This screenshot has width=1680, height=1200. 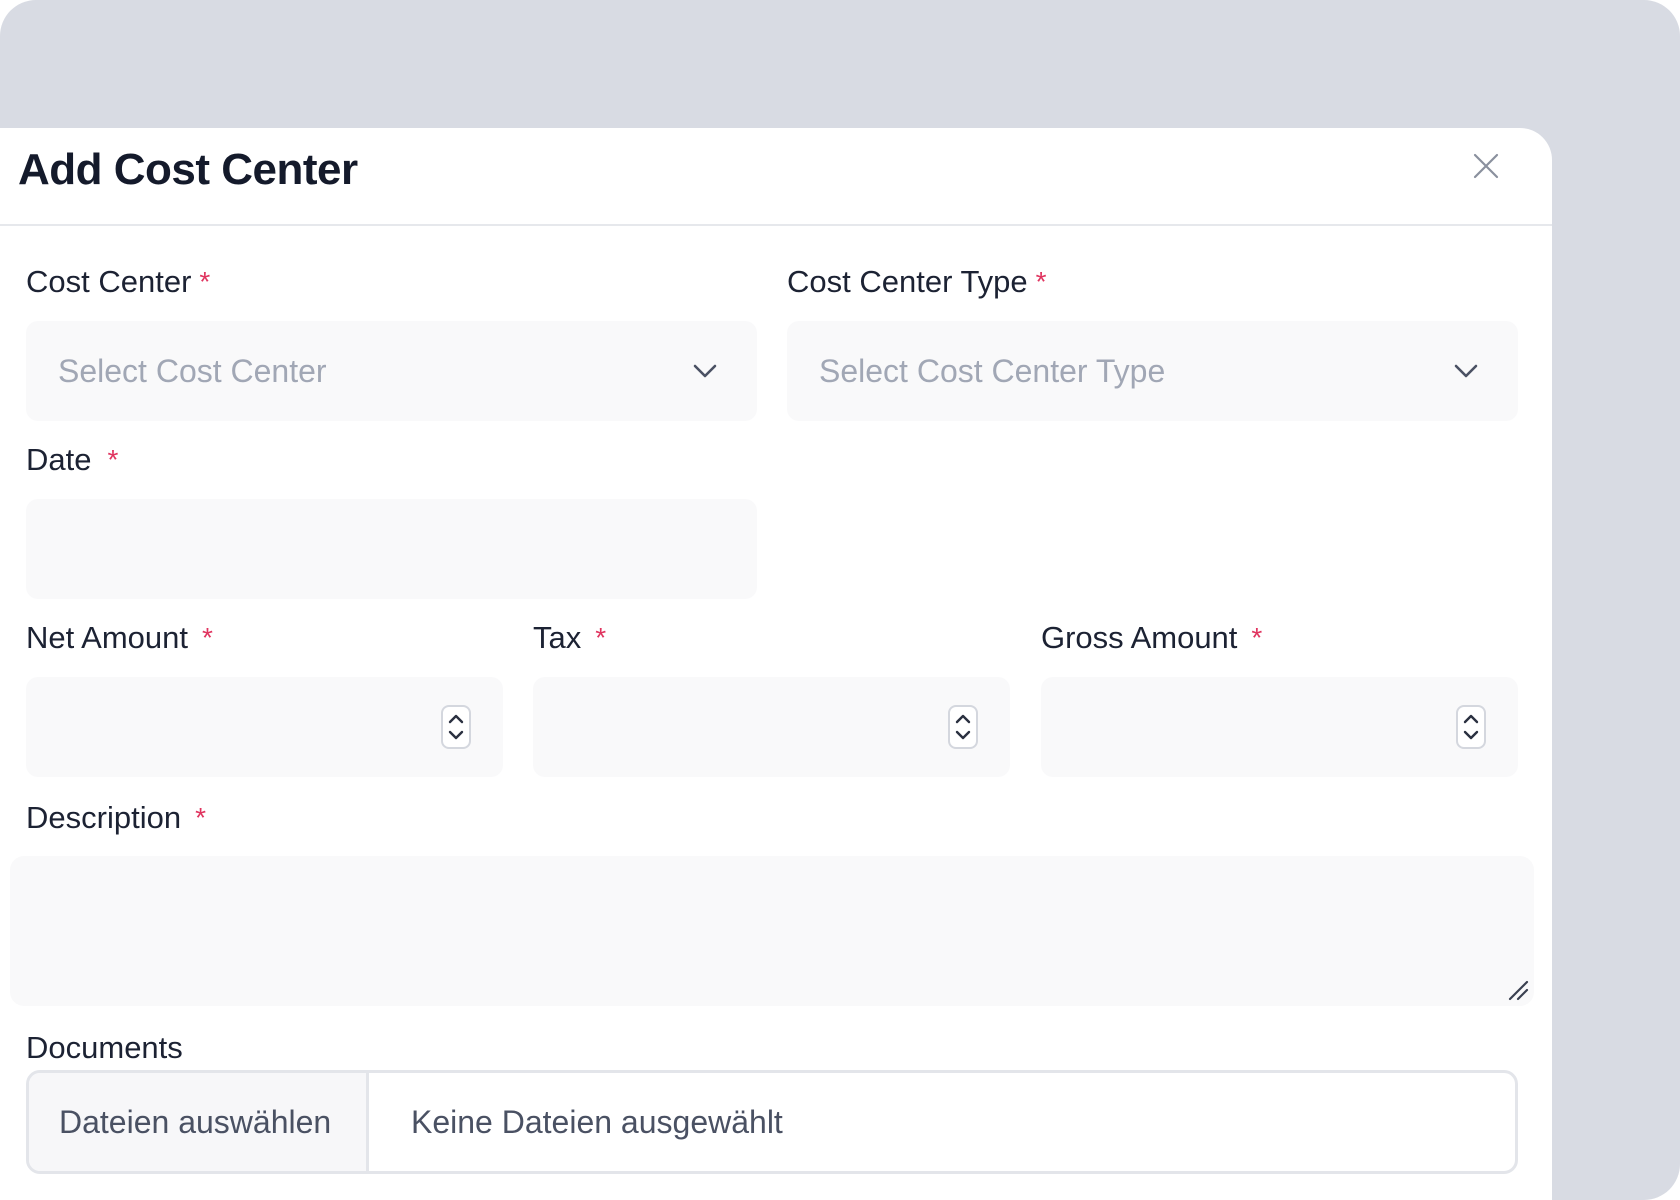 What do you see at coordinates (104, 817) in the screenshot?
I see `description-label-text: Description` at bounding box center [104, 817].